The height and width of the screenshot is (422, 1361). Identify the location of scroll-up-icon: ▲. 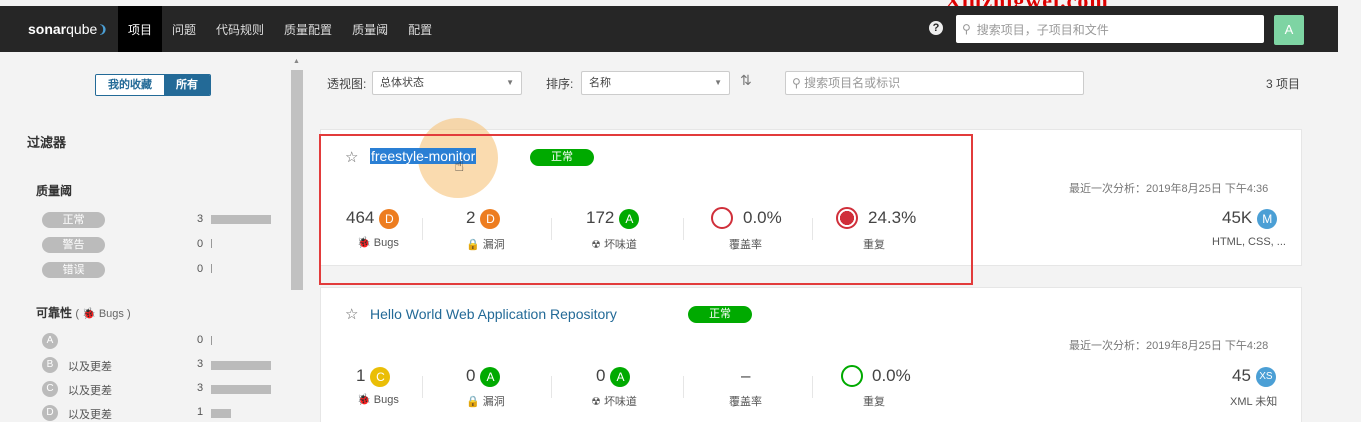
(296, 61).